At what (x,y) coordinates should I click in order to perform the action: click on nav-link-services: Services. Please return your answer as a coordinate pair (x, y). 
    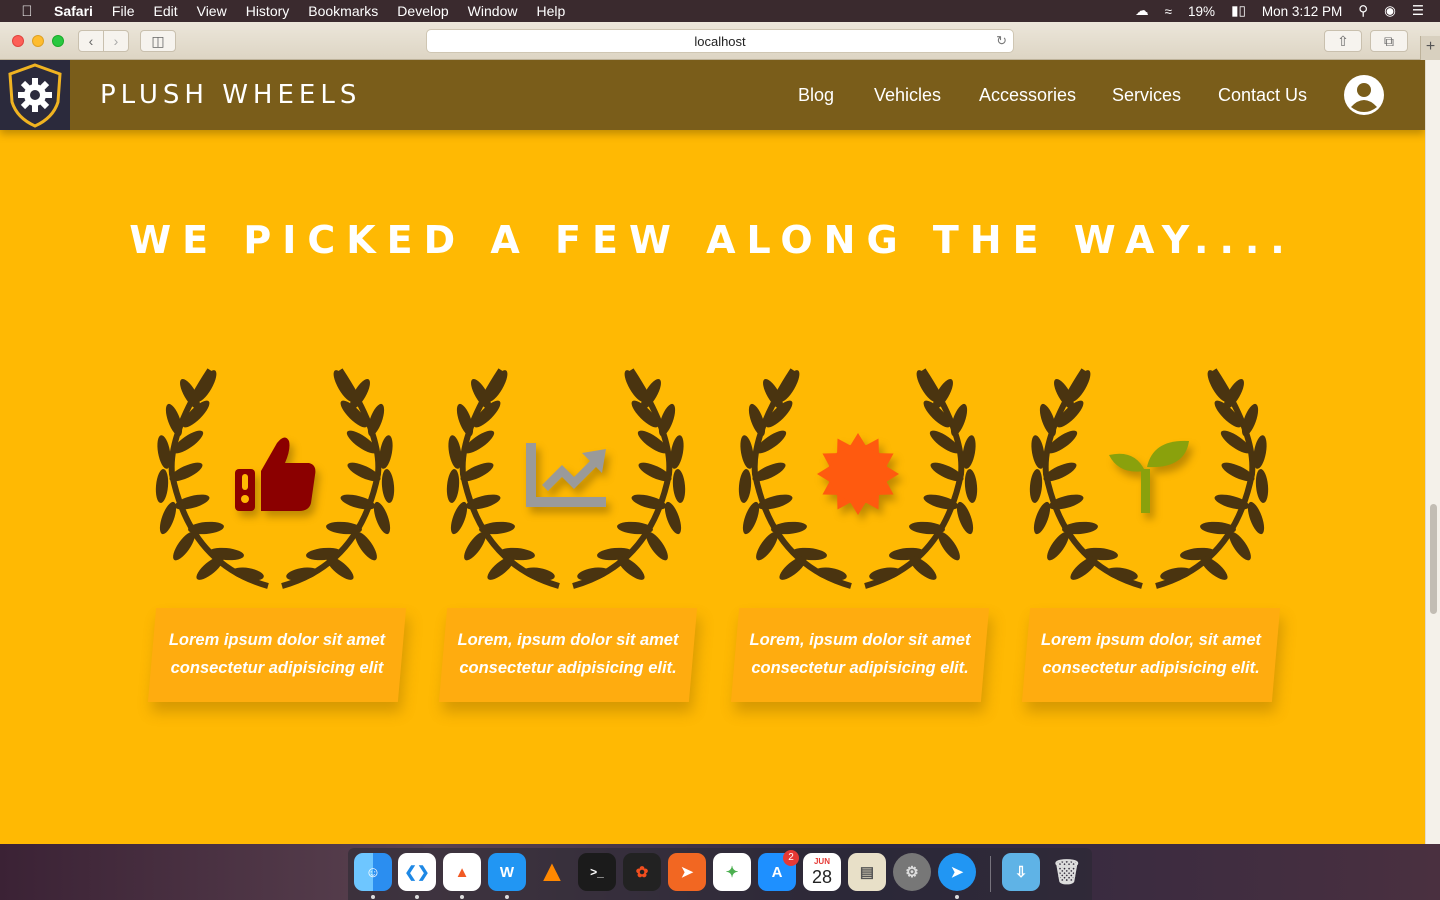
    Looking at the image, I should click on (1146, 95).